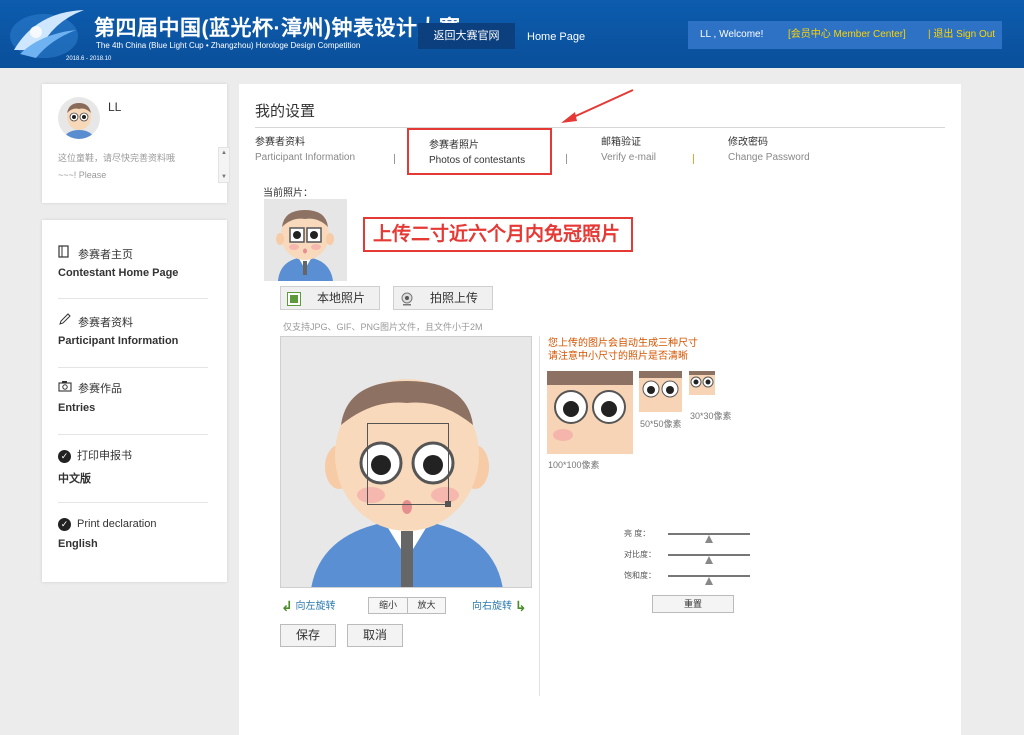 This screenshot has width=1024, height=735. I want to click on camera-upload-label: 拍照上传, so click(454, 298).